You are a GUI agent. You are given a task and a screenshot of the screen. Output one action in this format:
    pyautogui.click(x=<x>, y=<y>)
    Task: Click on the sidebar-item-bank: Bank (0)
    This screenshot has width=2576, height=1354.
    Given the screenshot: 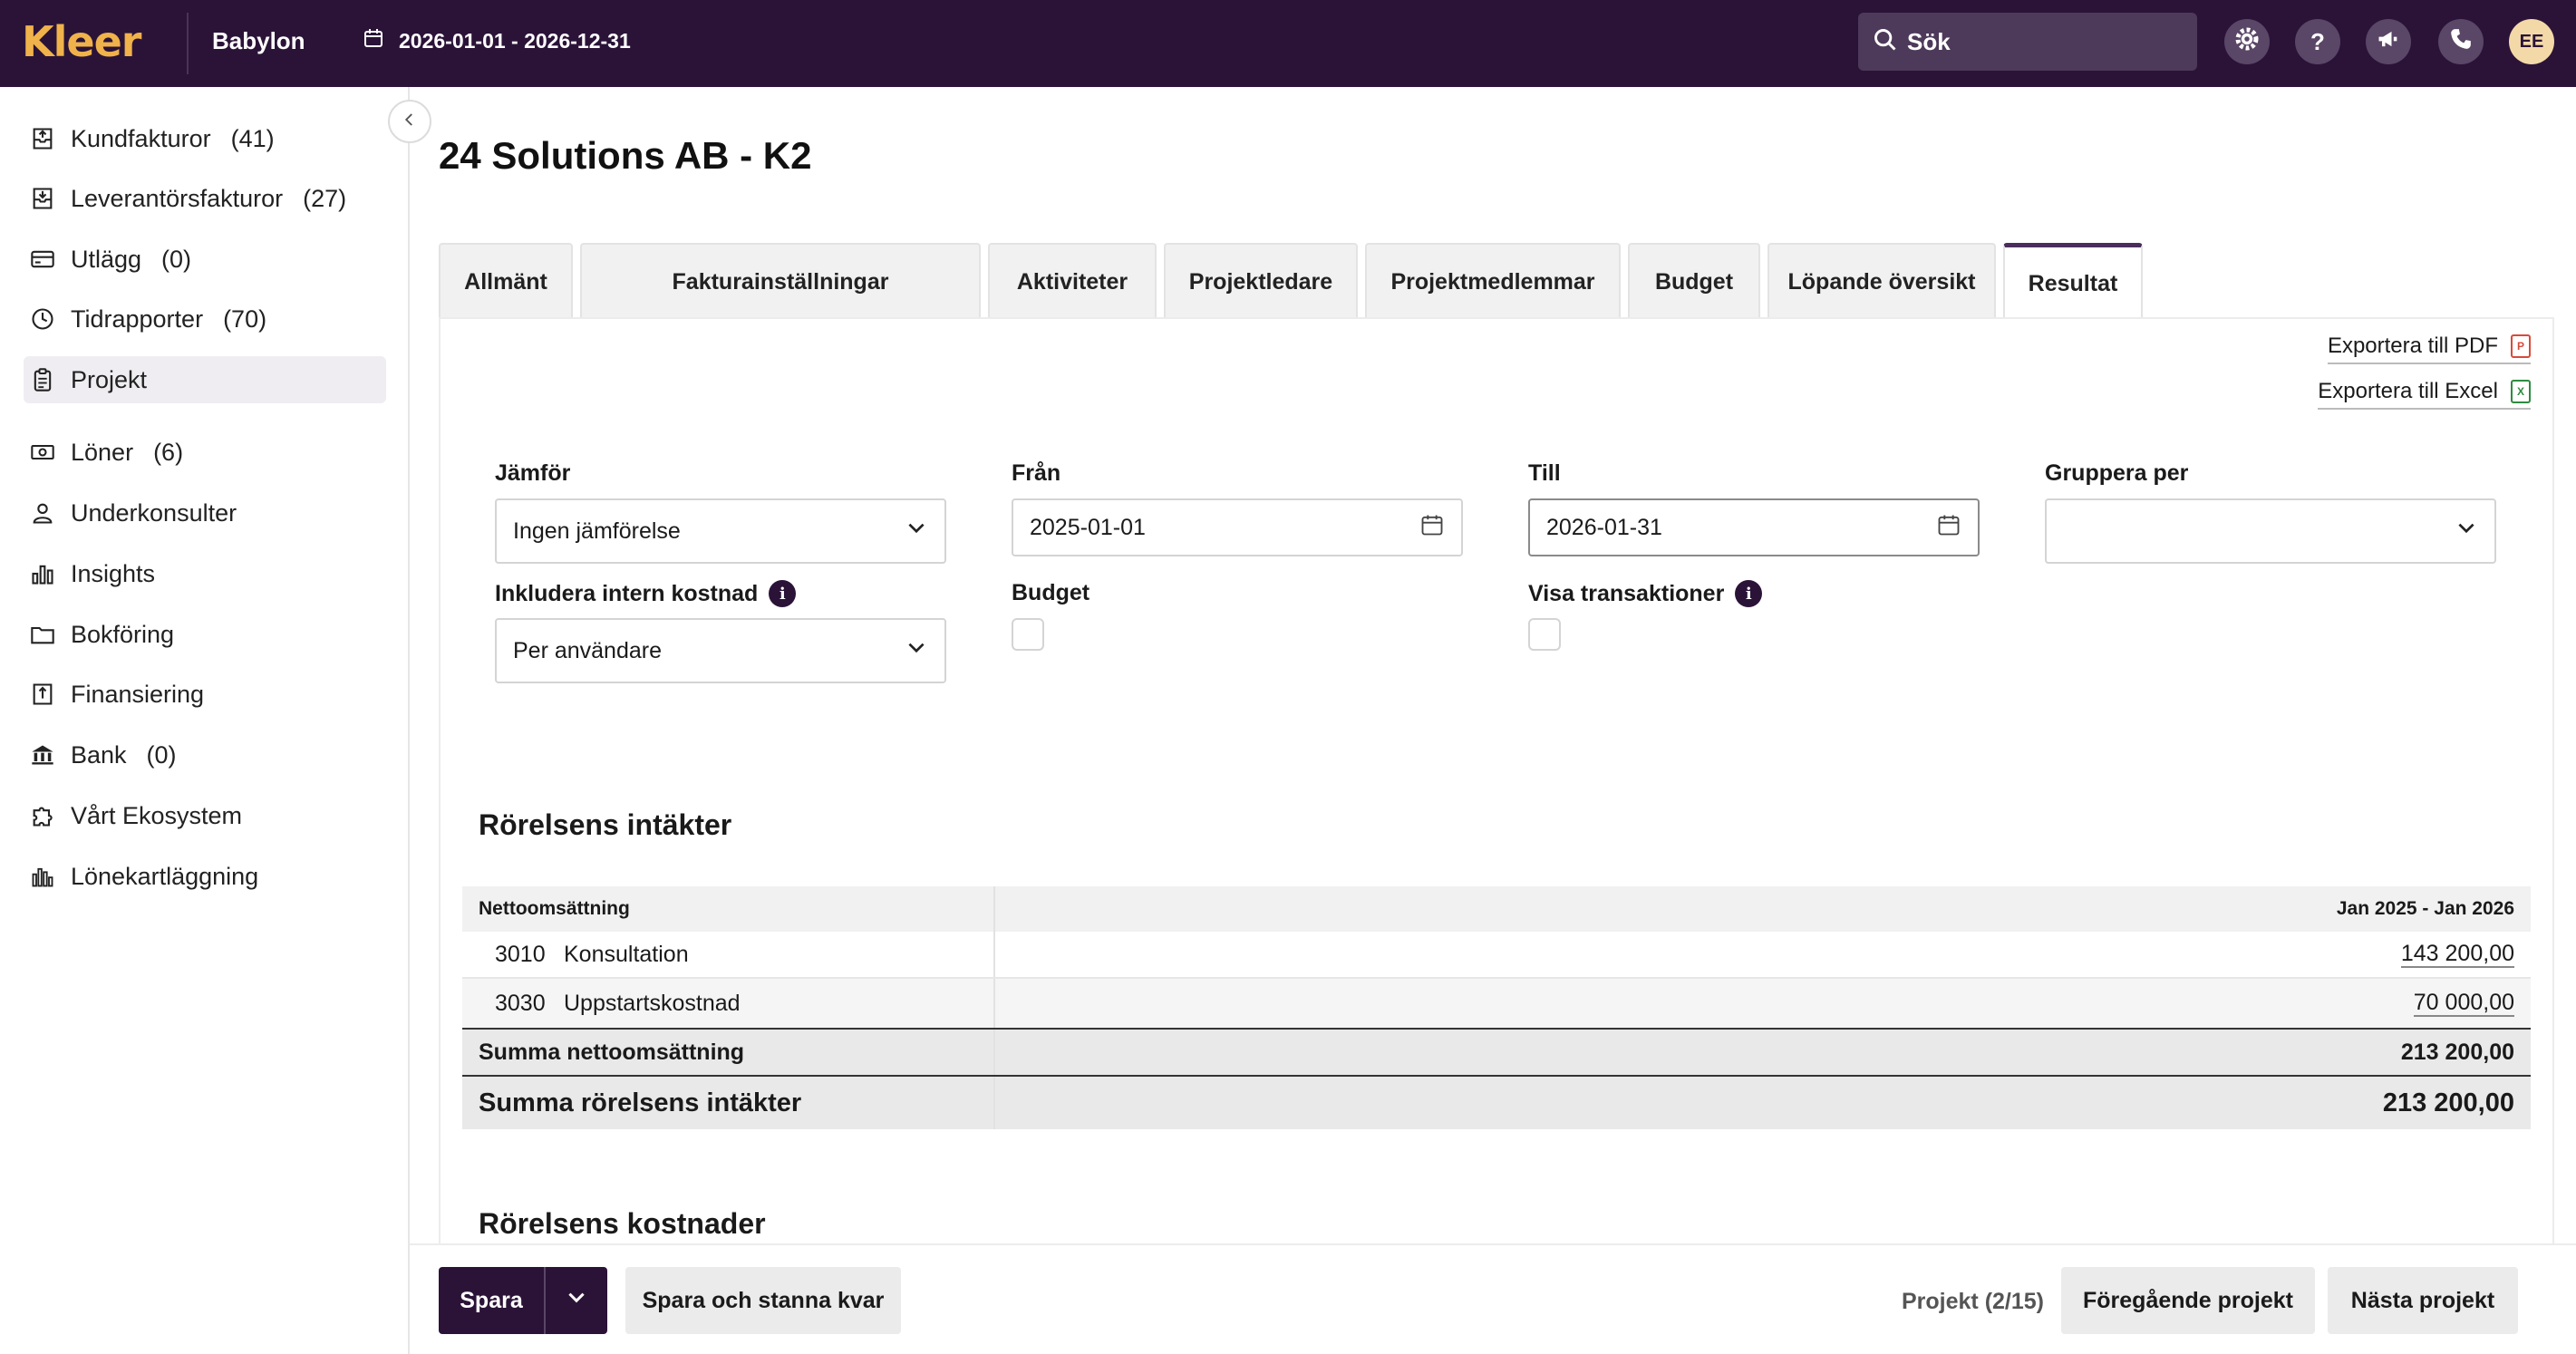 What is the action you would take?
    pyautogui.click(x=205, y=755)
    